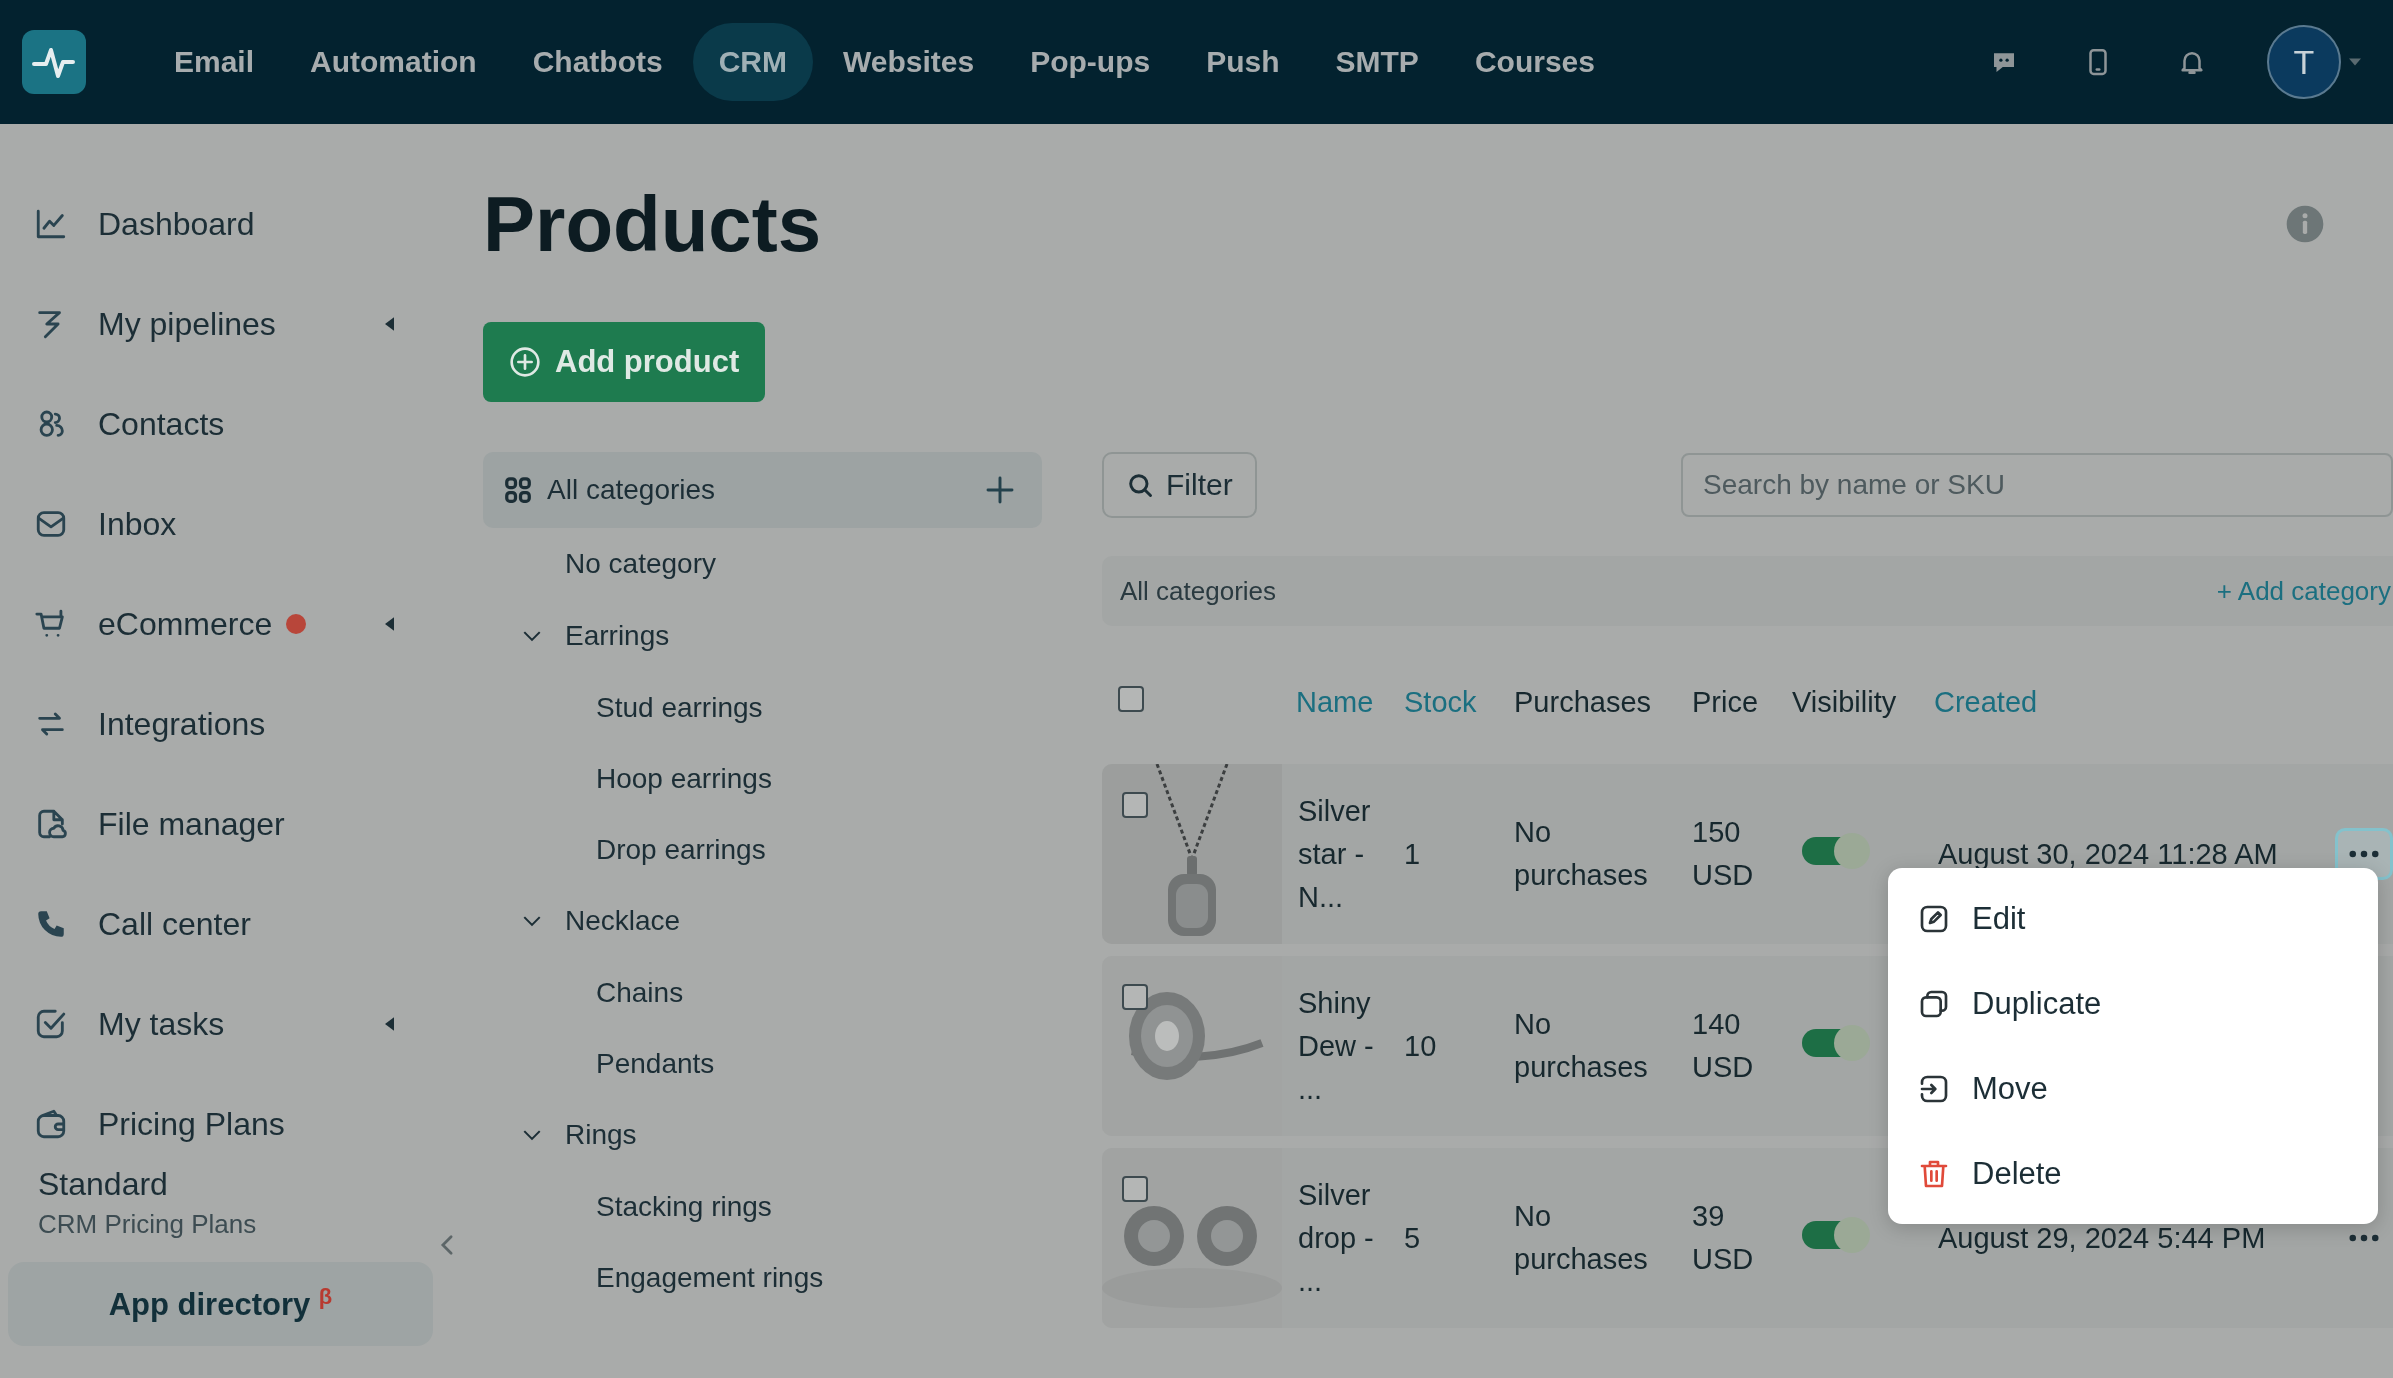 Image resolution: width=2393 pixels, height=1378 pixels. I want to click on category-item: Stud earrings, so click(762, 707).